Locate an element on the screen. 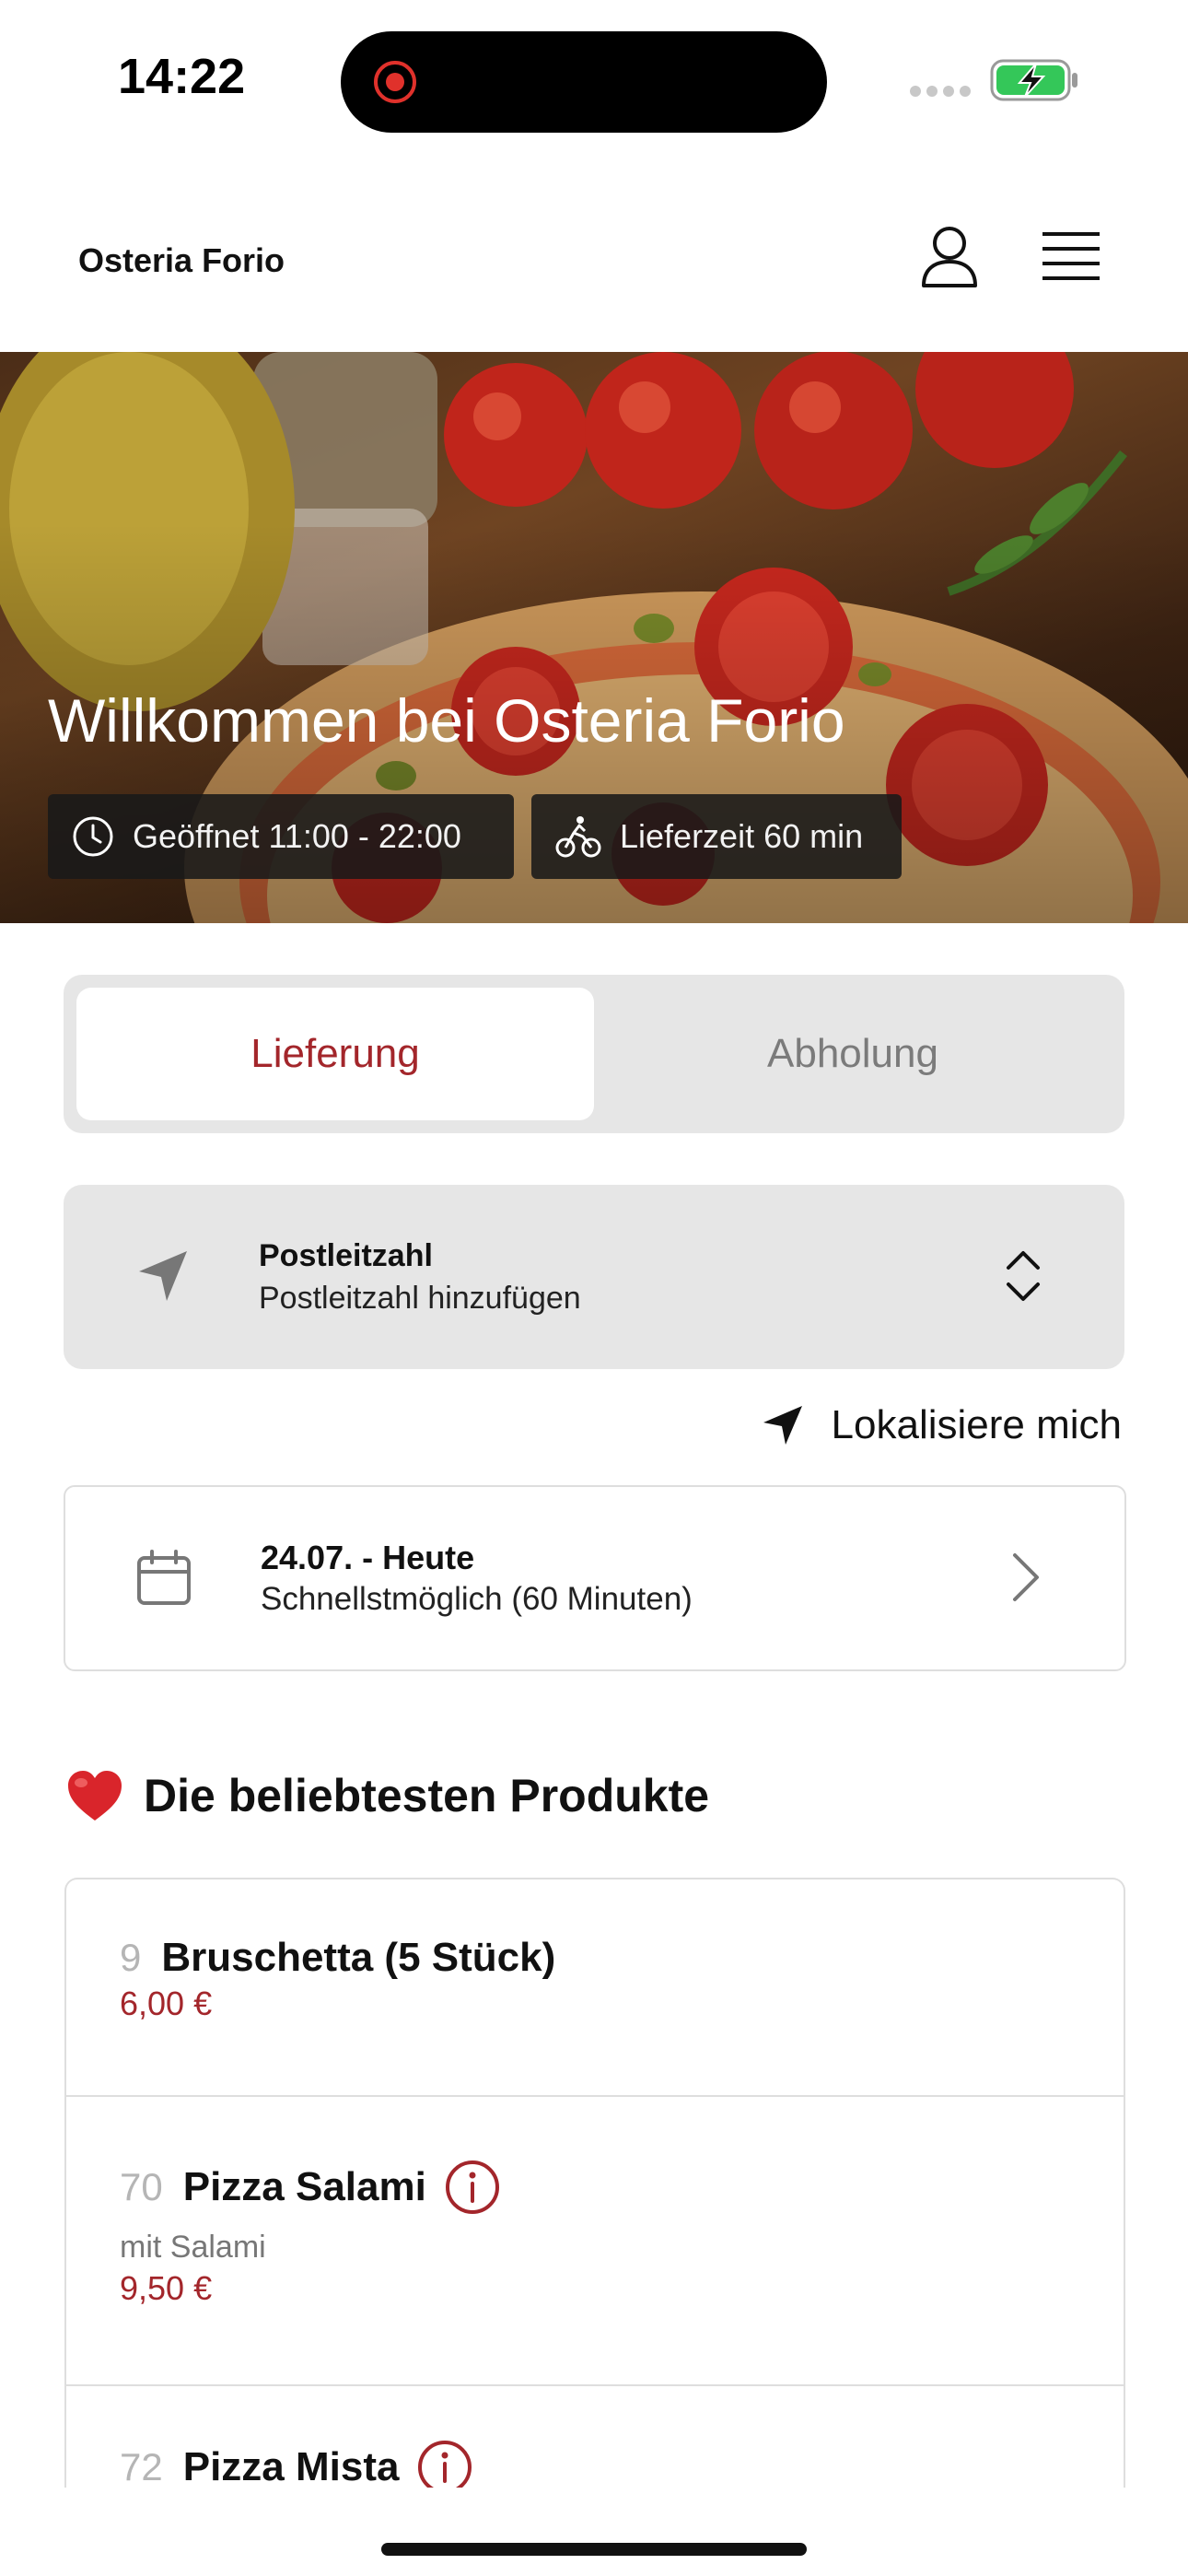 The height and width of the screenshot is (2576, 1188). product-item: 72 Pizza Mista is located at coordinates (595, 2437).